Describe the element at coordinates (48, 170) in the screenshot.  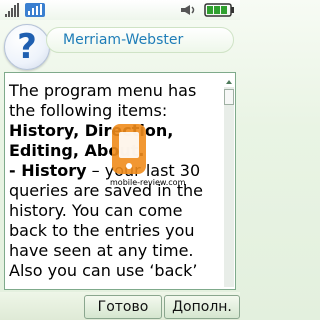
I see `history-label: - History` at that location.